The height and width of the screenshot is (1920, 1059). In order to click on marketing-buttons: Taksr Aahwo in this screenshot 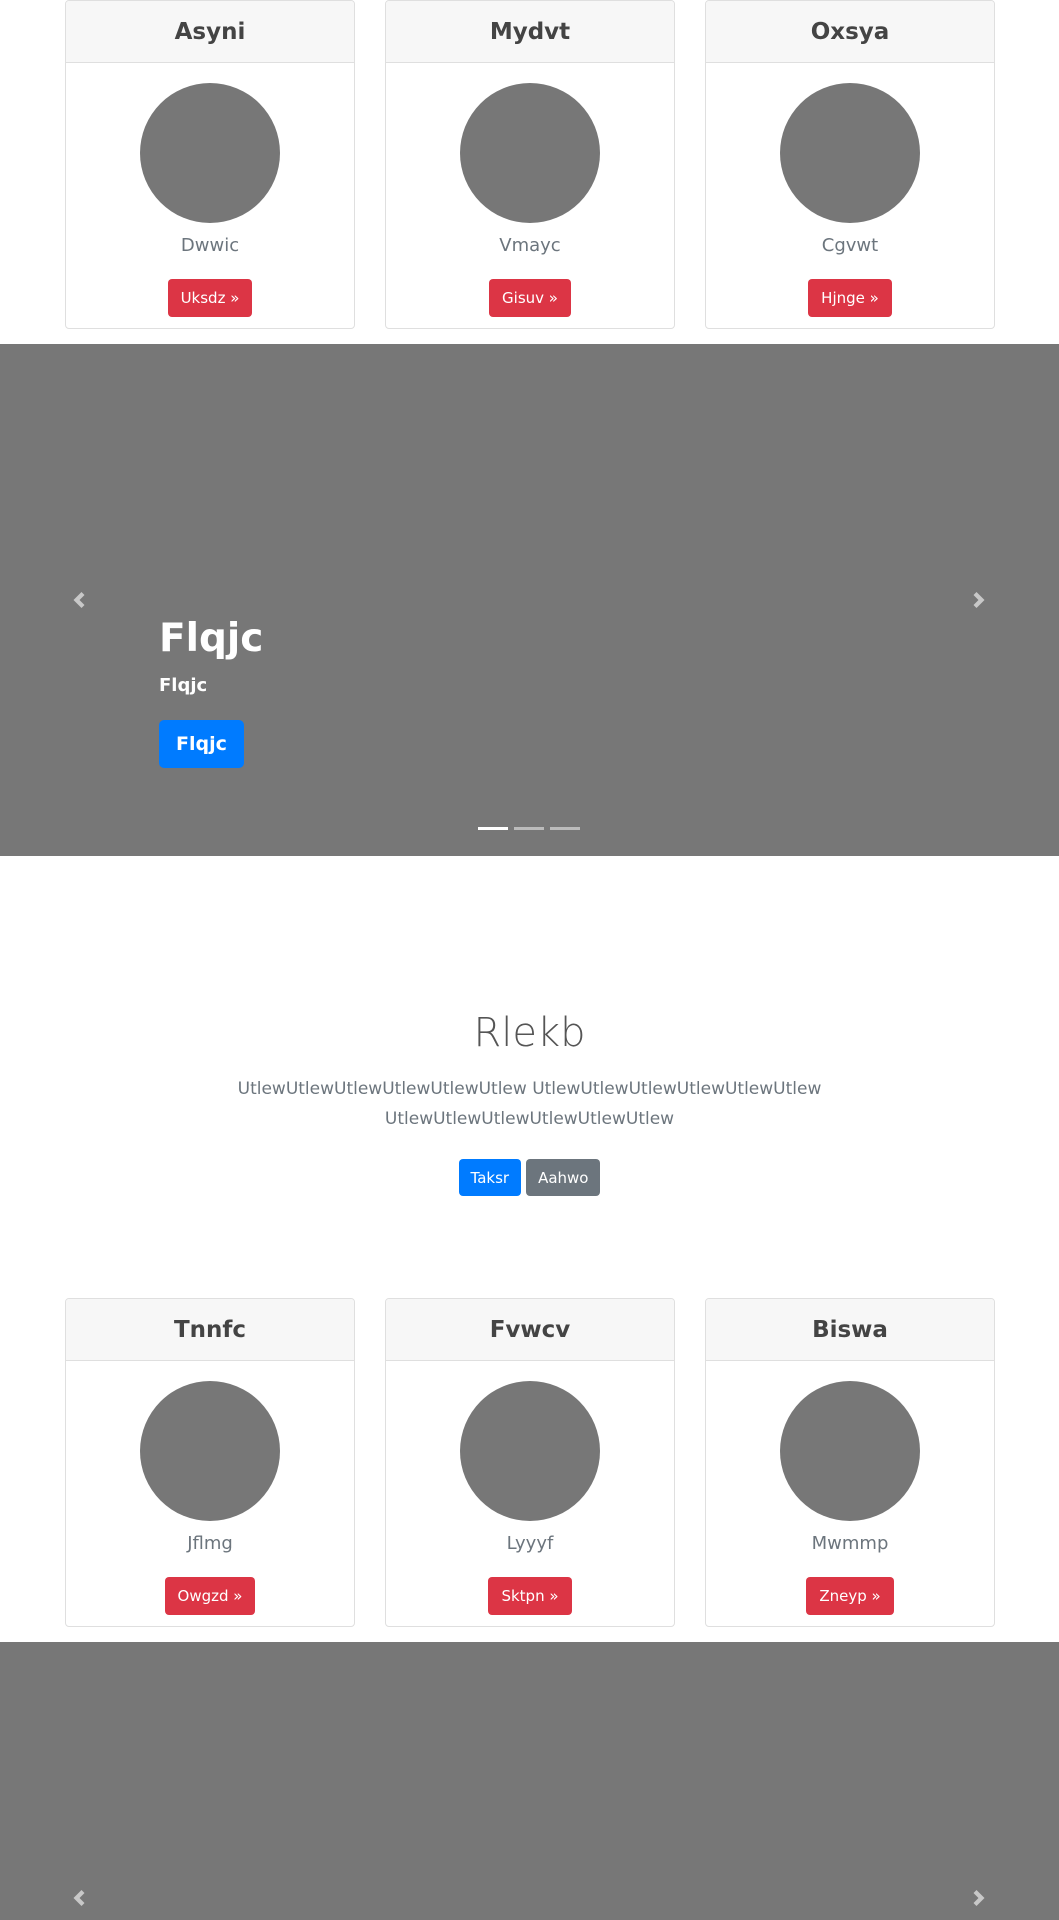, I will do `click(529, 1177)`.